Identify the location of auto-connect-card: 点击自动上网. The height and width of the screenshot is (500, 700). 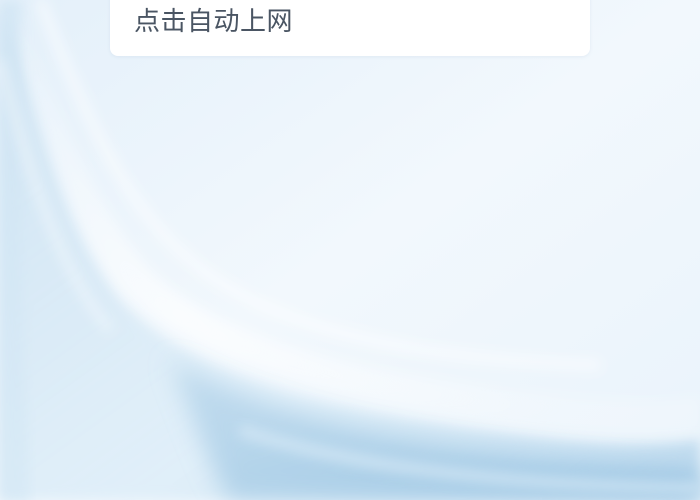
(350, 28).